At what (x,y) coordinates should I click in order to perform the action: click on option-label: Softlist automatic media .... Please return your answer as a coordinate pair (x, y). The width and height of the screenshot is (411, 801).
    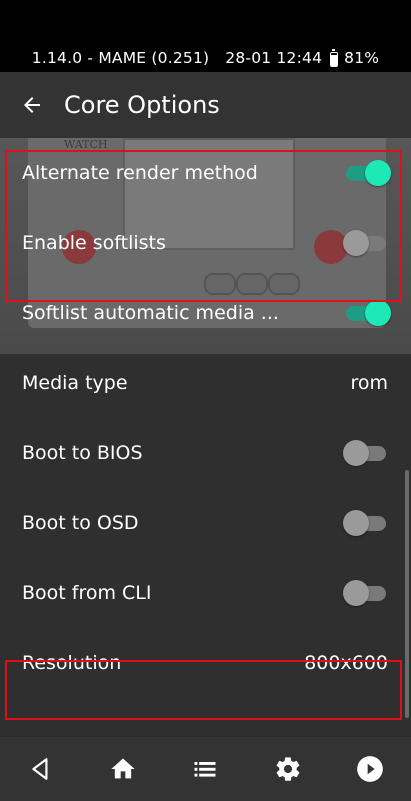
    Looking at the image, I should click on (150, 313).